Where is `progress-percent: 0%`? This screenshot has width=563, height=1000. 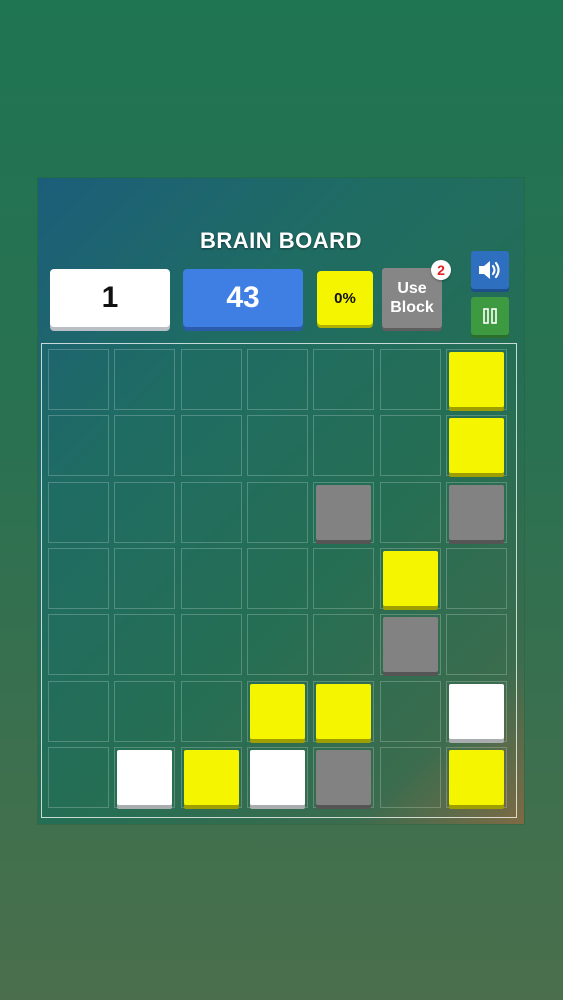
progress-percent: 0% is located at coordinates (345, 298).